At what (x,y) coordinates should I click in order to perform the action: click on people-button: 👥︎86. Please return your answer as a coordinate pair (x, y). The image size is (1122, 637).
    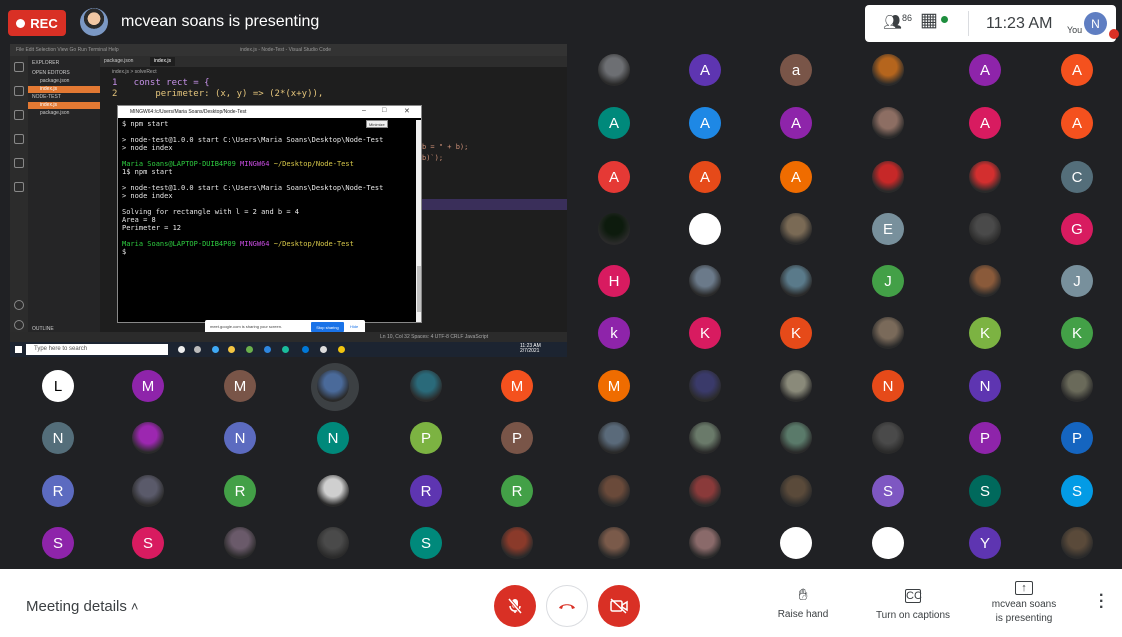
    Looking at the image, I should click on (897, 22).